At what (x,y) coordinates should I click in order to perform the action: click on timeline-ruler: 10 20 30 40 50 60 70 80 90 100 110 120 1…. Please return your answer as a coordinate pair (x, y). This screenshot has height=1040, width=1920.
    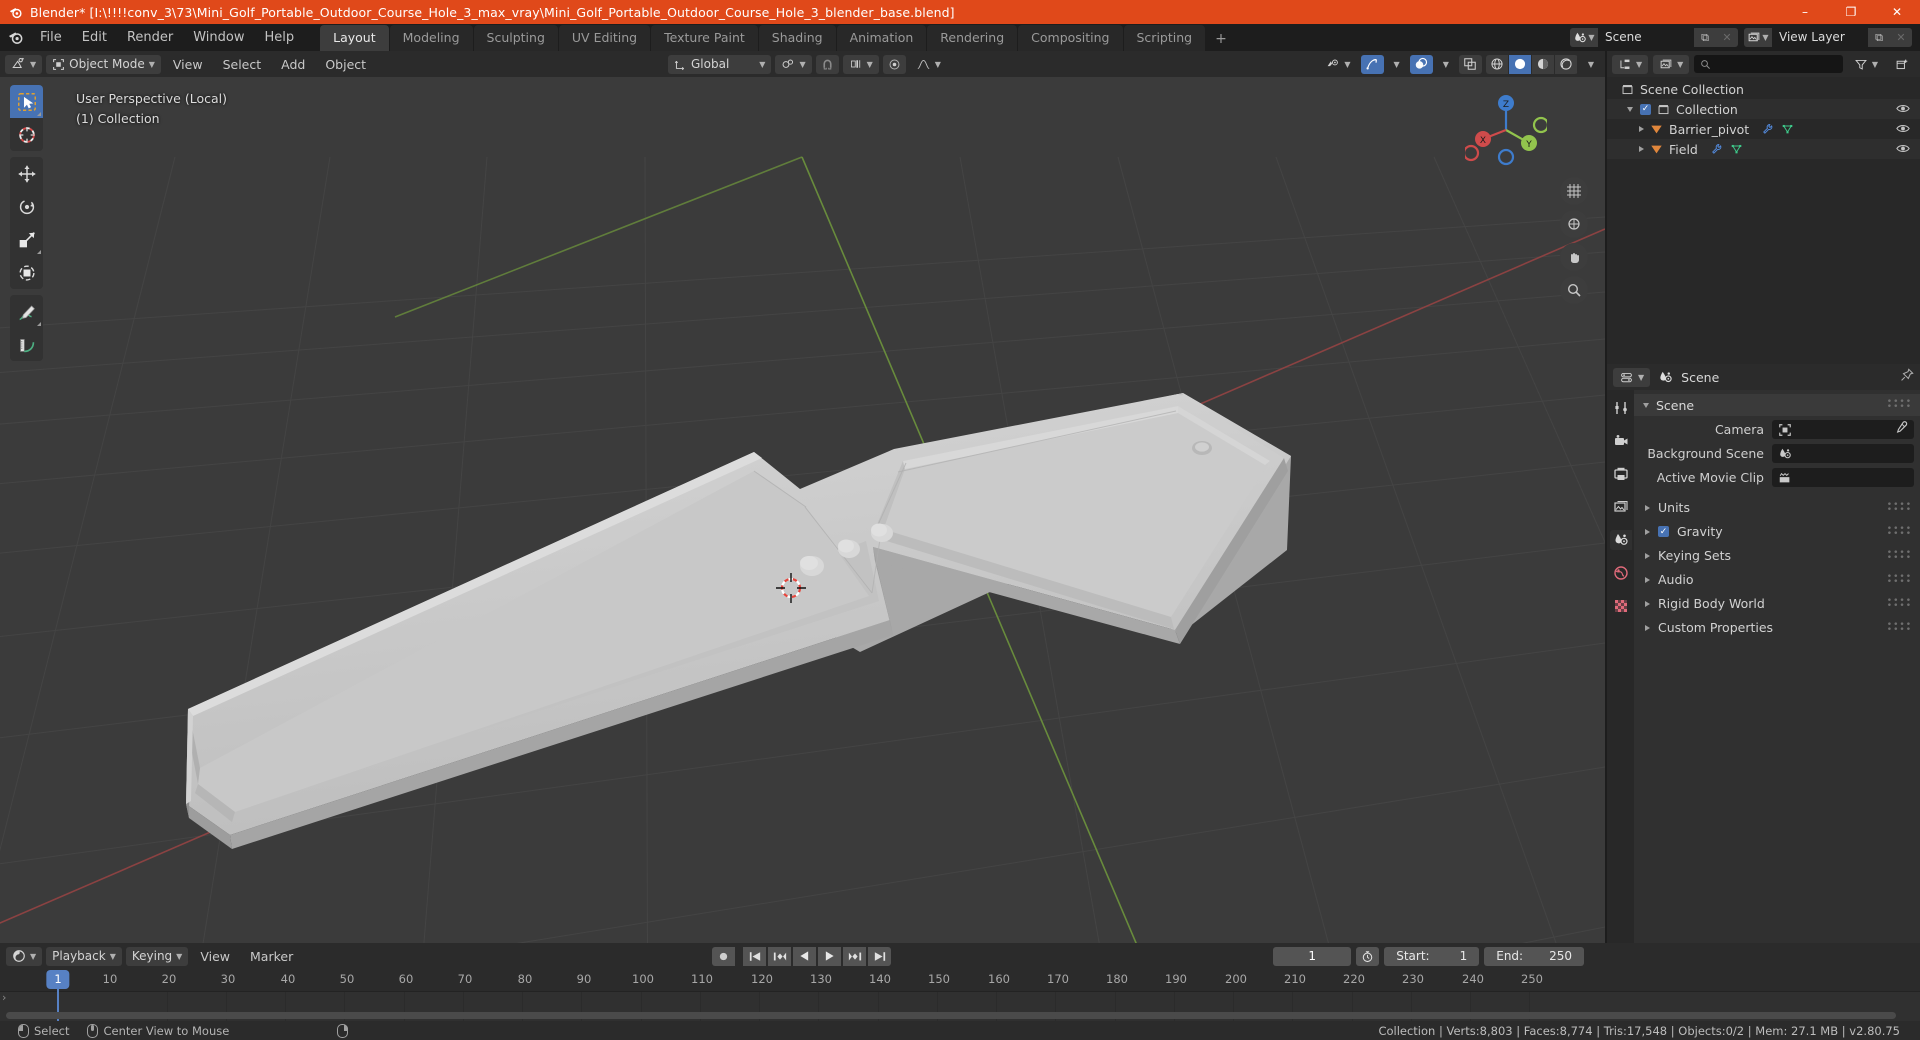
    Looking at the image, I should click on (960, 995).